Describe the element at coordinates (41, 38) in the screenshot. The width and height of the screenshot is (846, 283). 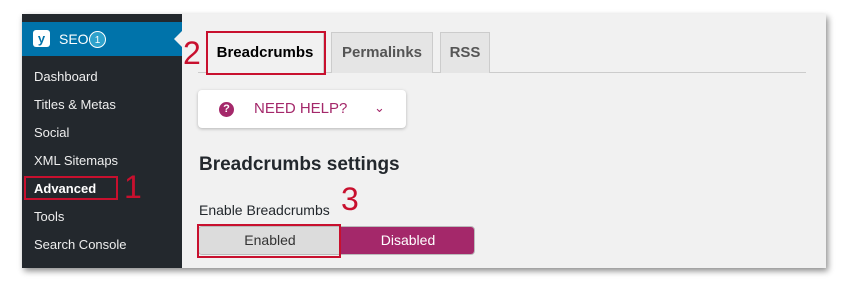
I see `yoast-icon: y` at that location.